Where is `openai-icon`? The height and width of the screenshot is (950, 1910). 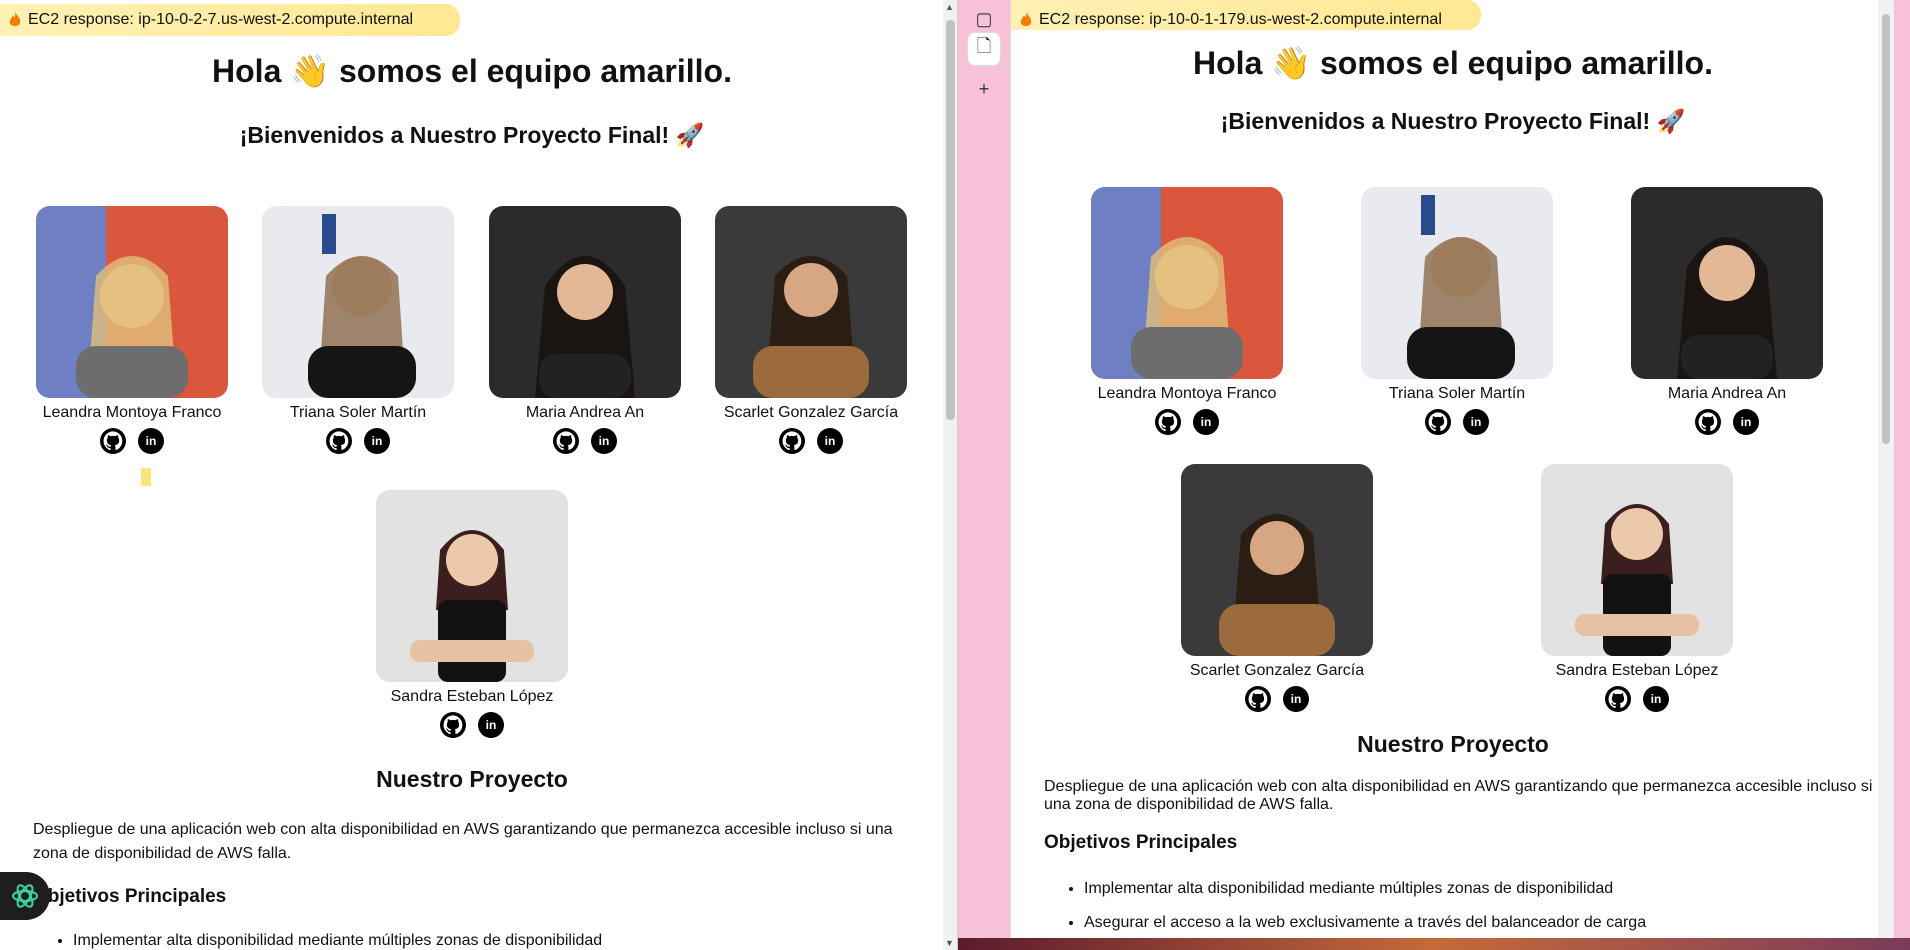 openai-icon is located at coordinates (25, 896).